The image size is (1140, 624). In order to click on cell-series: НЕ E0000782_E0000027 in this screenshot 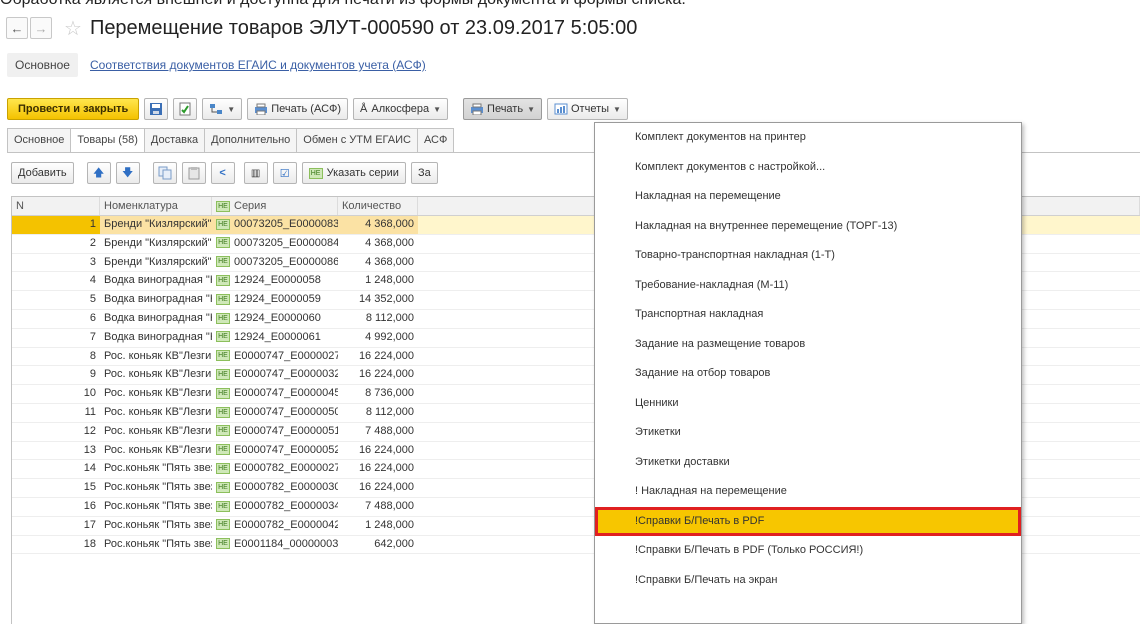, I will do `click(275, 469)`.